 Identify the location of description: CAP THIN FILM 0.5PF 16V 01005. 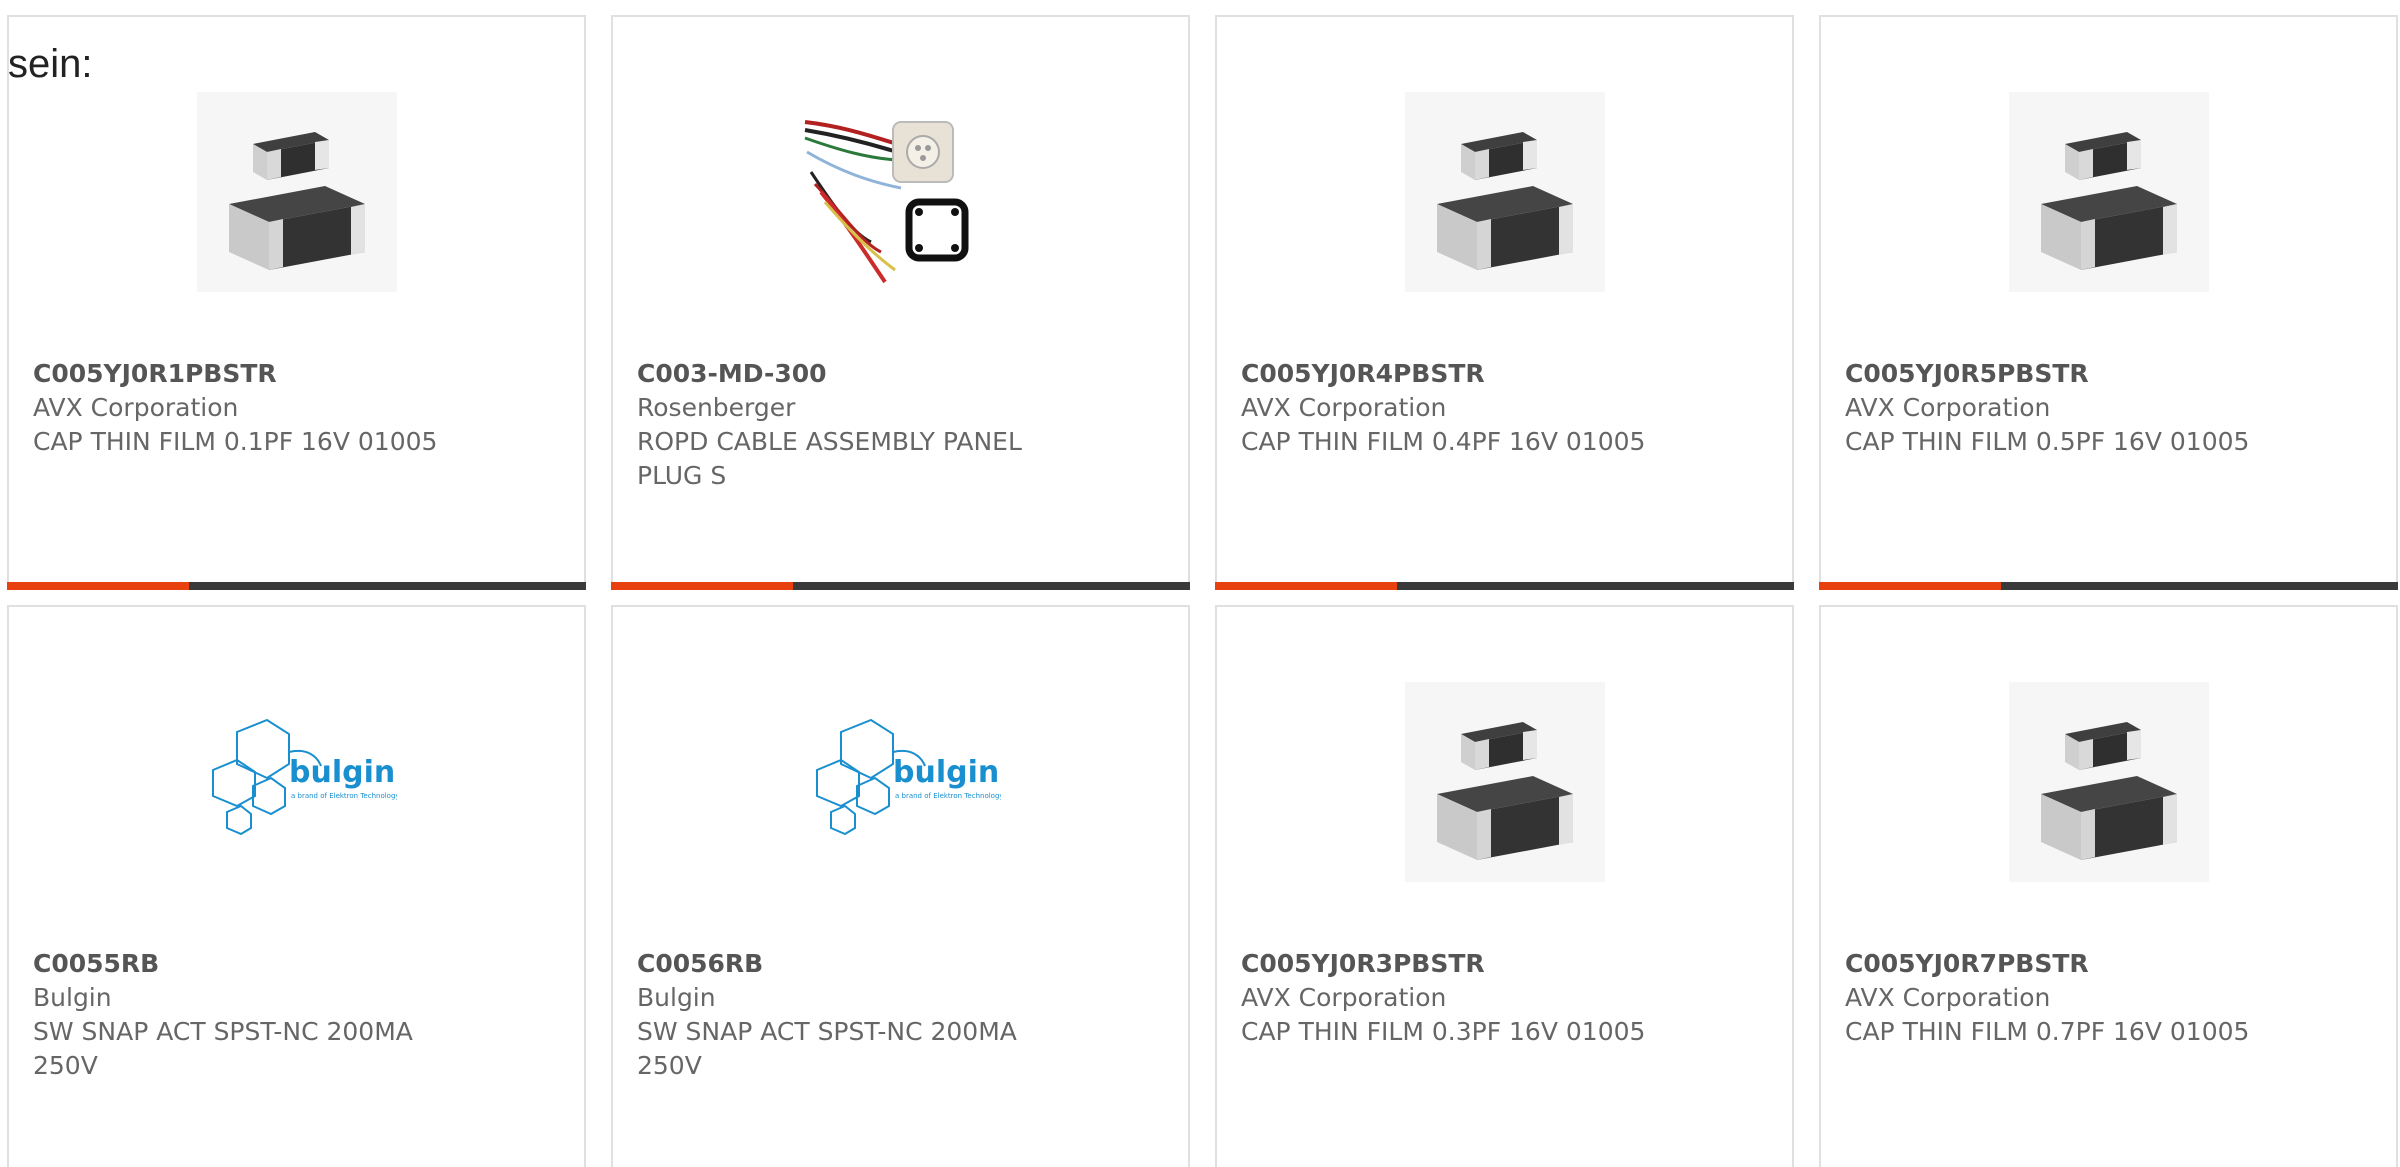
(2047, 441).